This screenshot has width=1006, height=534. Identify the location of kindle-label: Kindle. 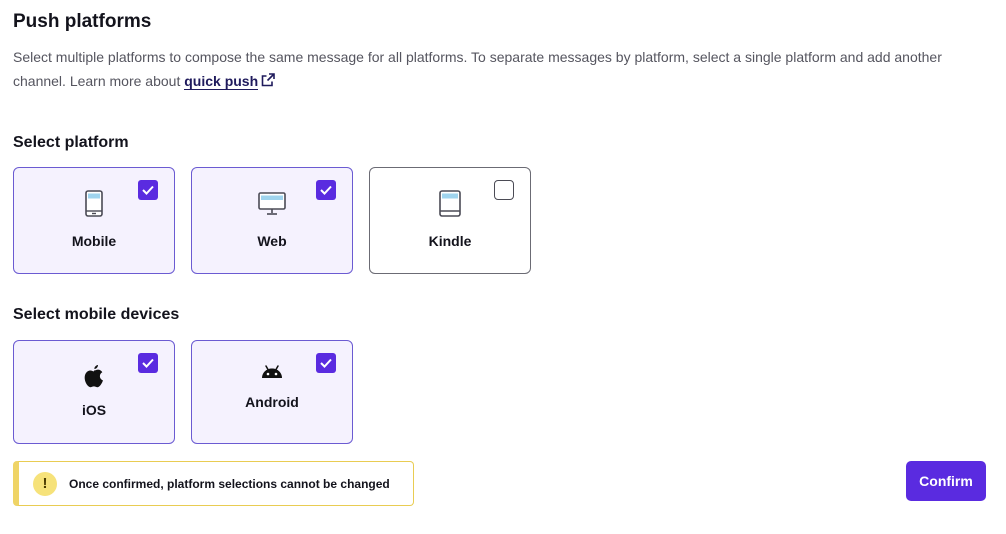
(450, 241).